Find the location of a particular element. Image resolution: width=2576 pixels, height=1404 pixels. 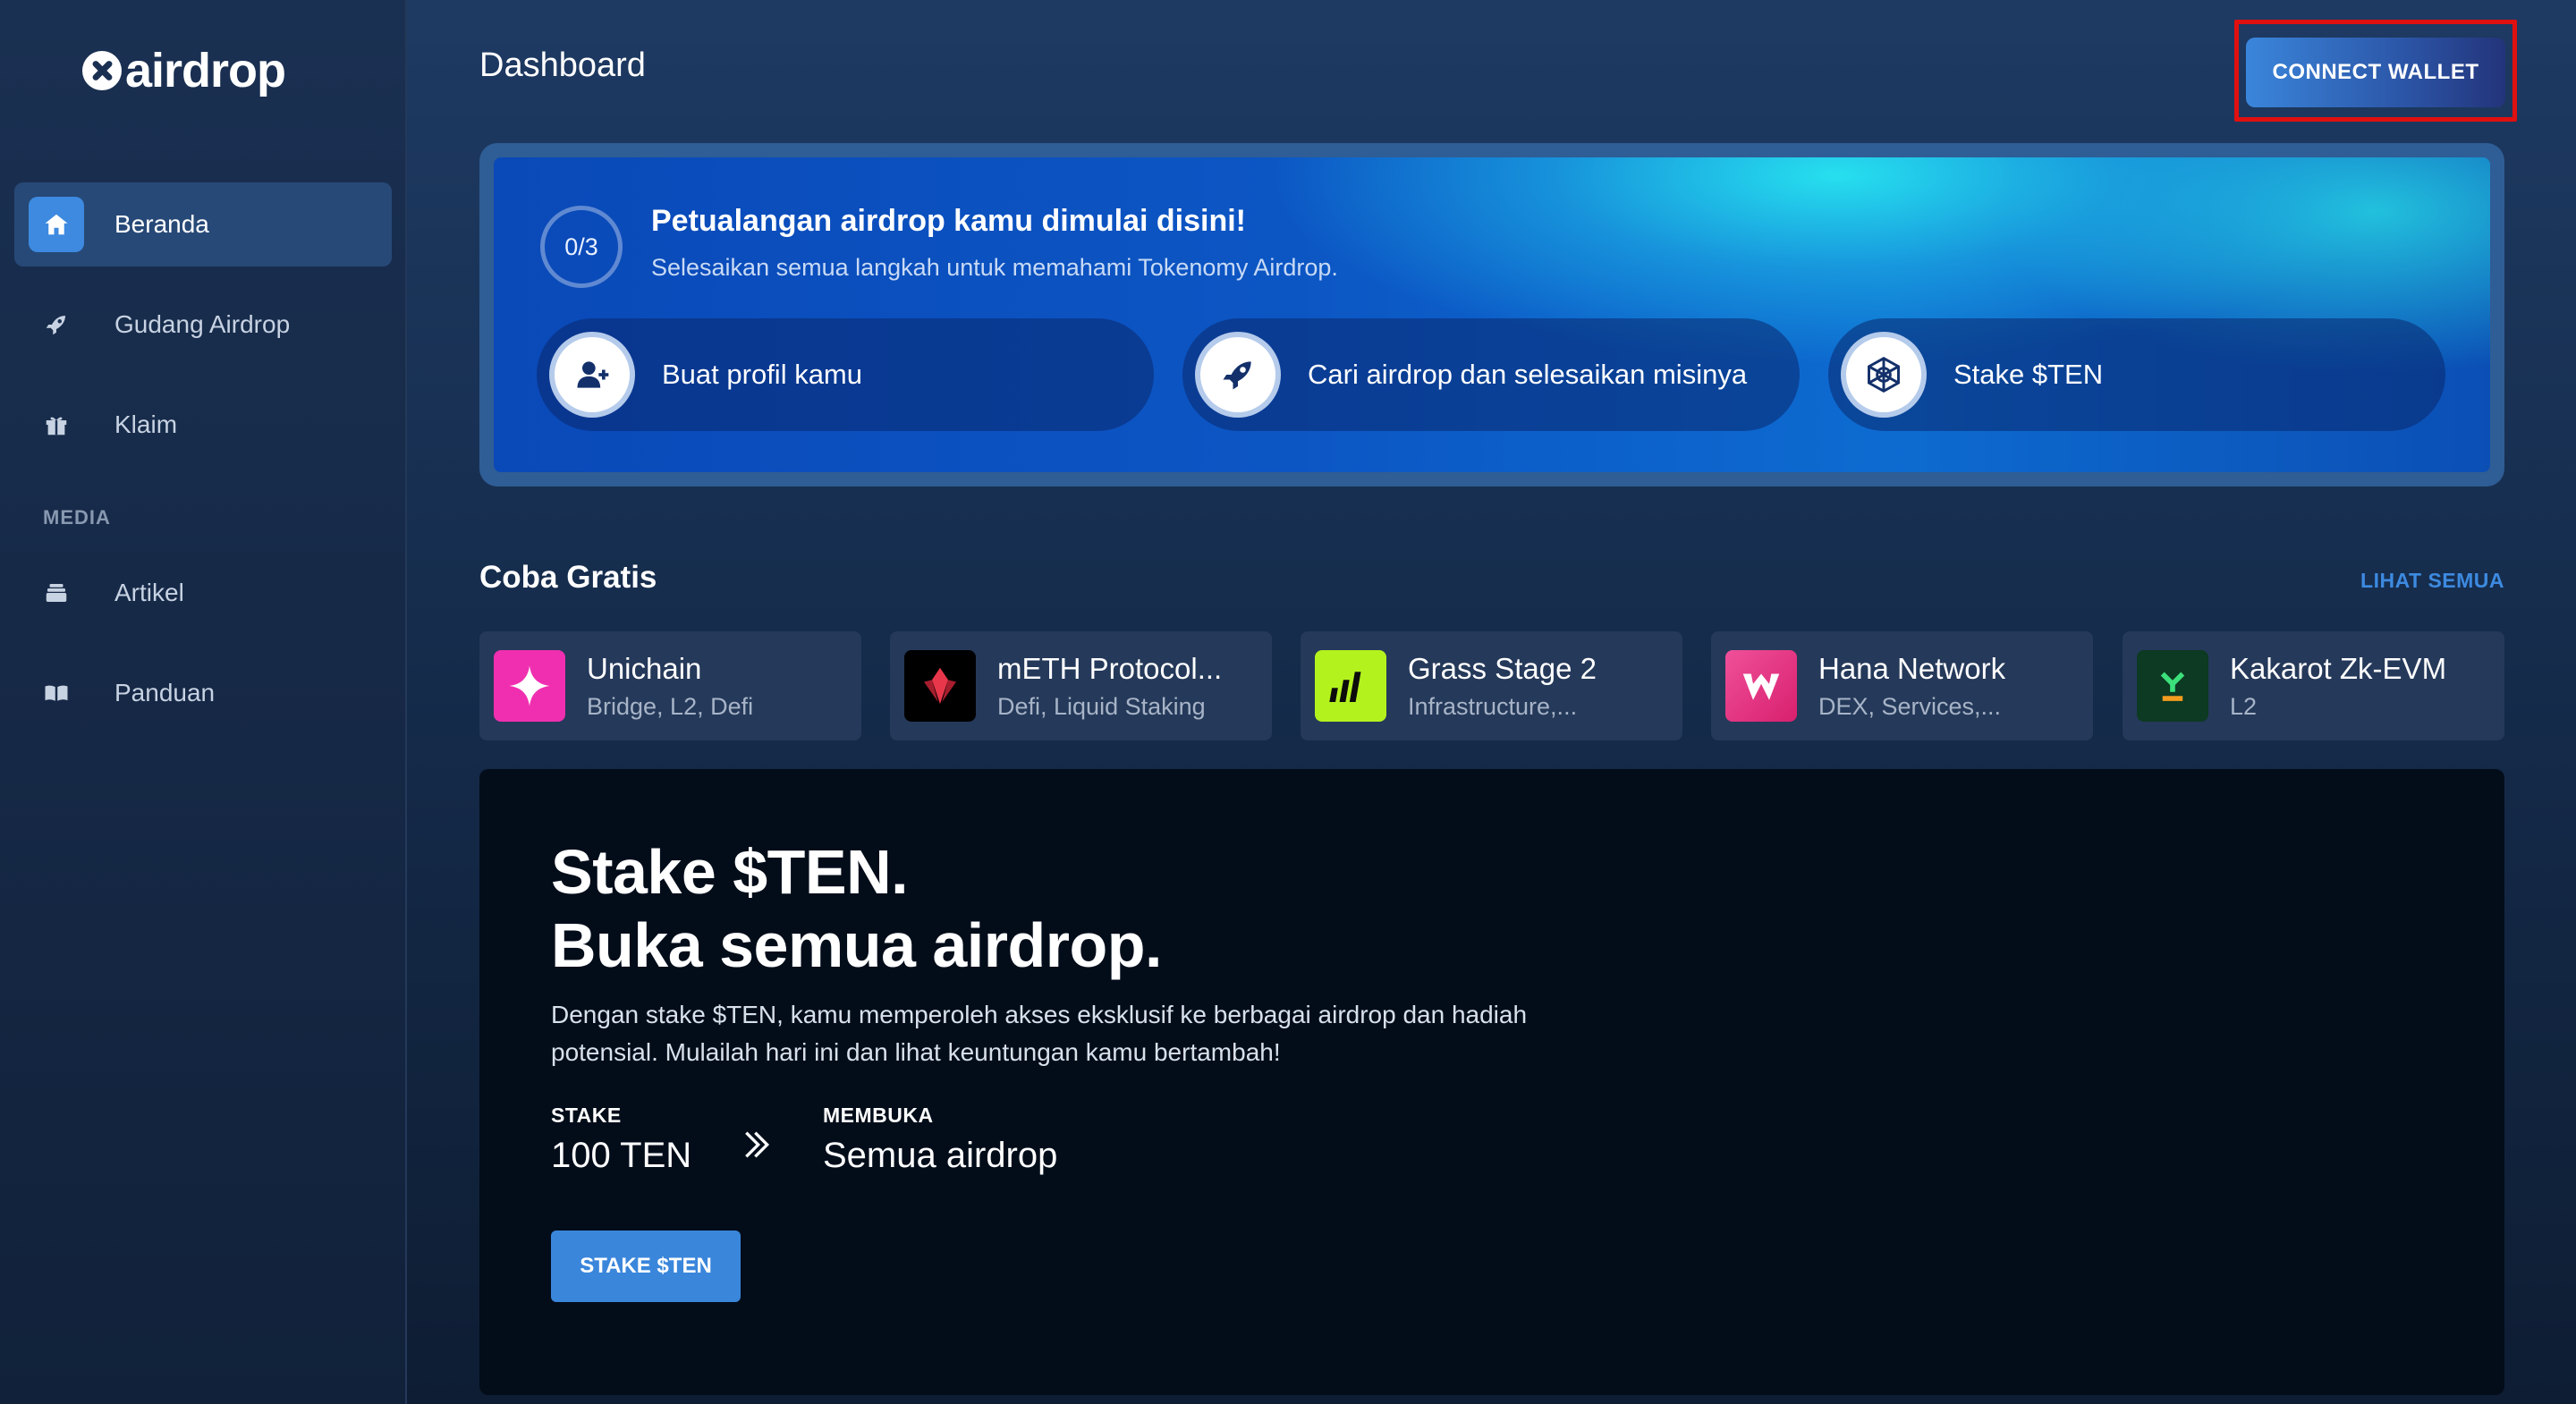

sidebar-item-label: Gudang Airdrop is located at coordinates (202, 324).